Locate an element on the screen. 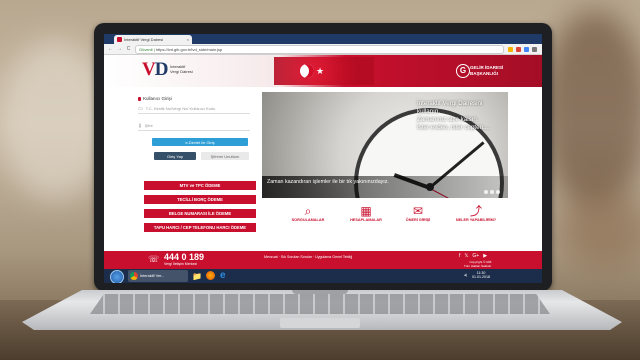  calculations-link: ▦ HESAPLAMALAR is located at coordinates (366, 213).